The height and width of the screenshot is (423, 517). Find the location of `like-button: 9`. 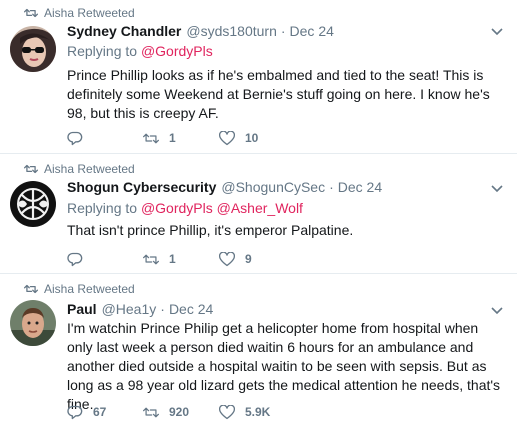

like-button: 9 is located at coordinates (257, 259).